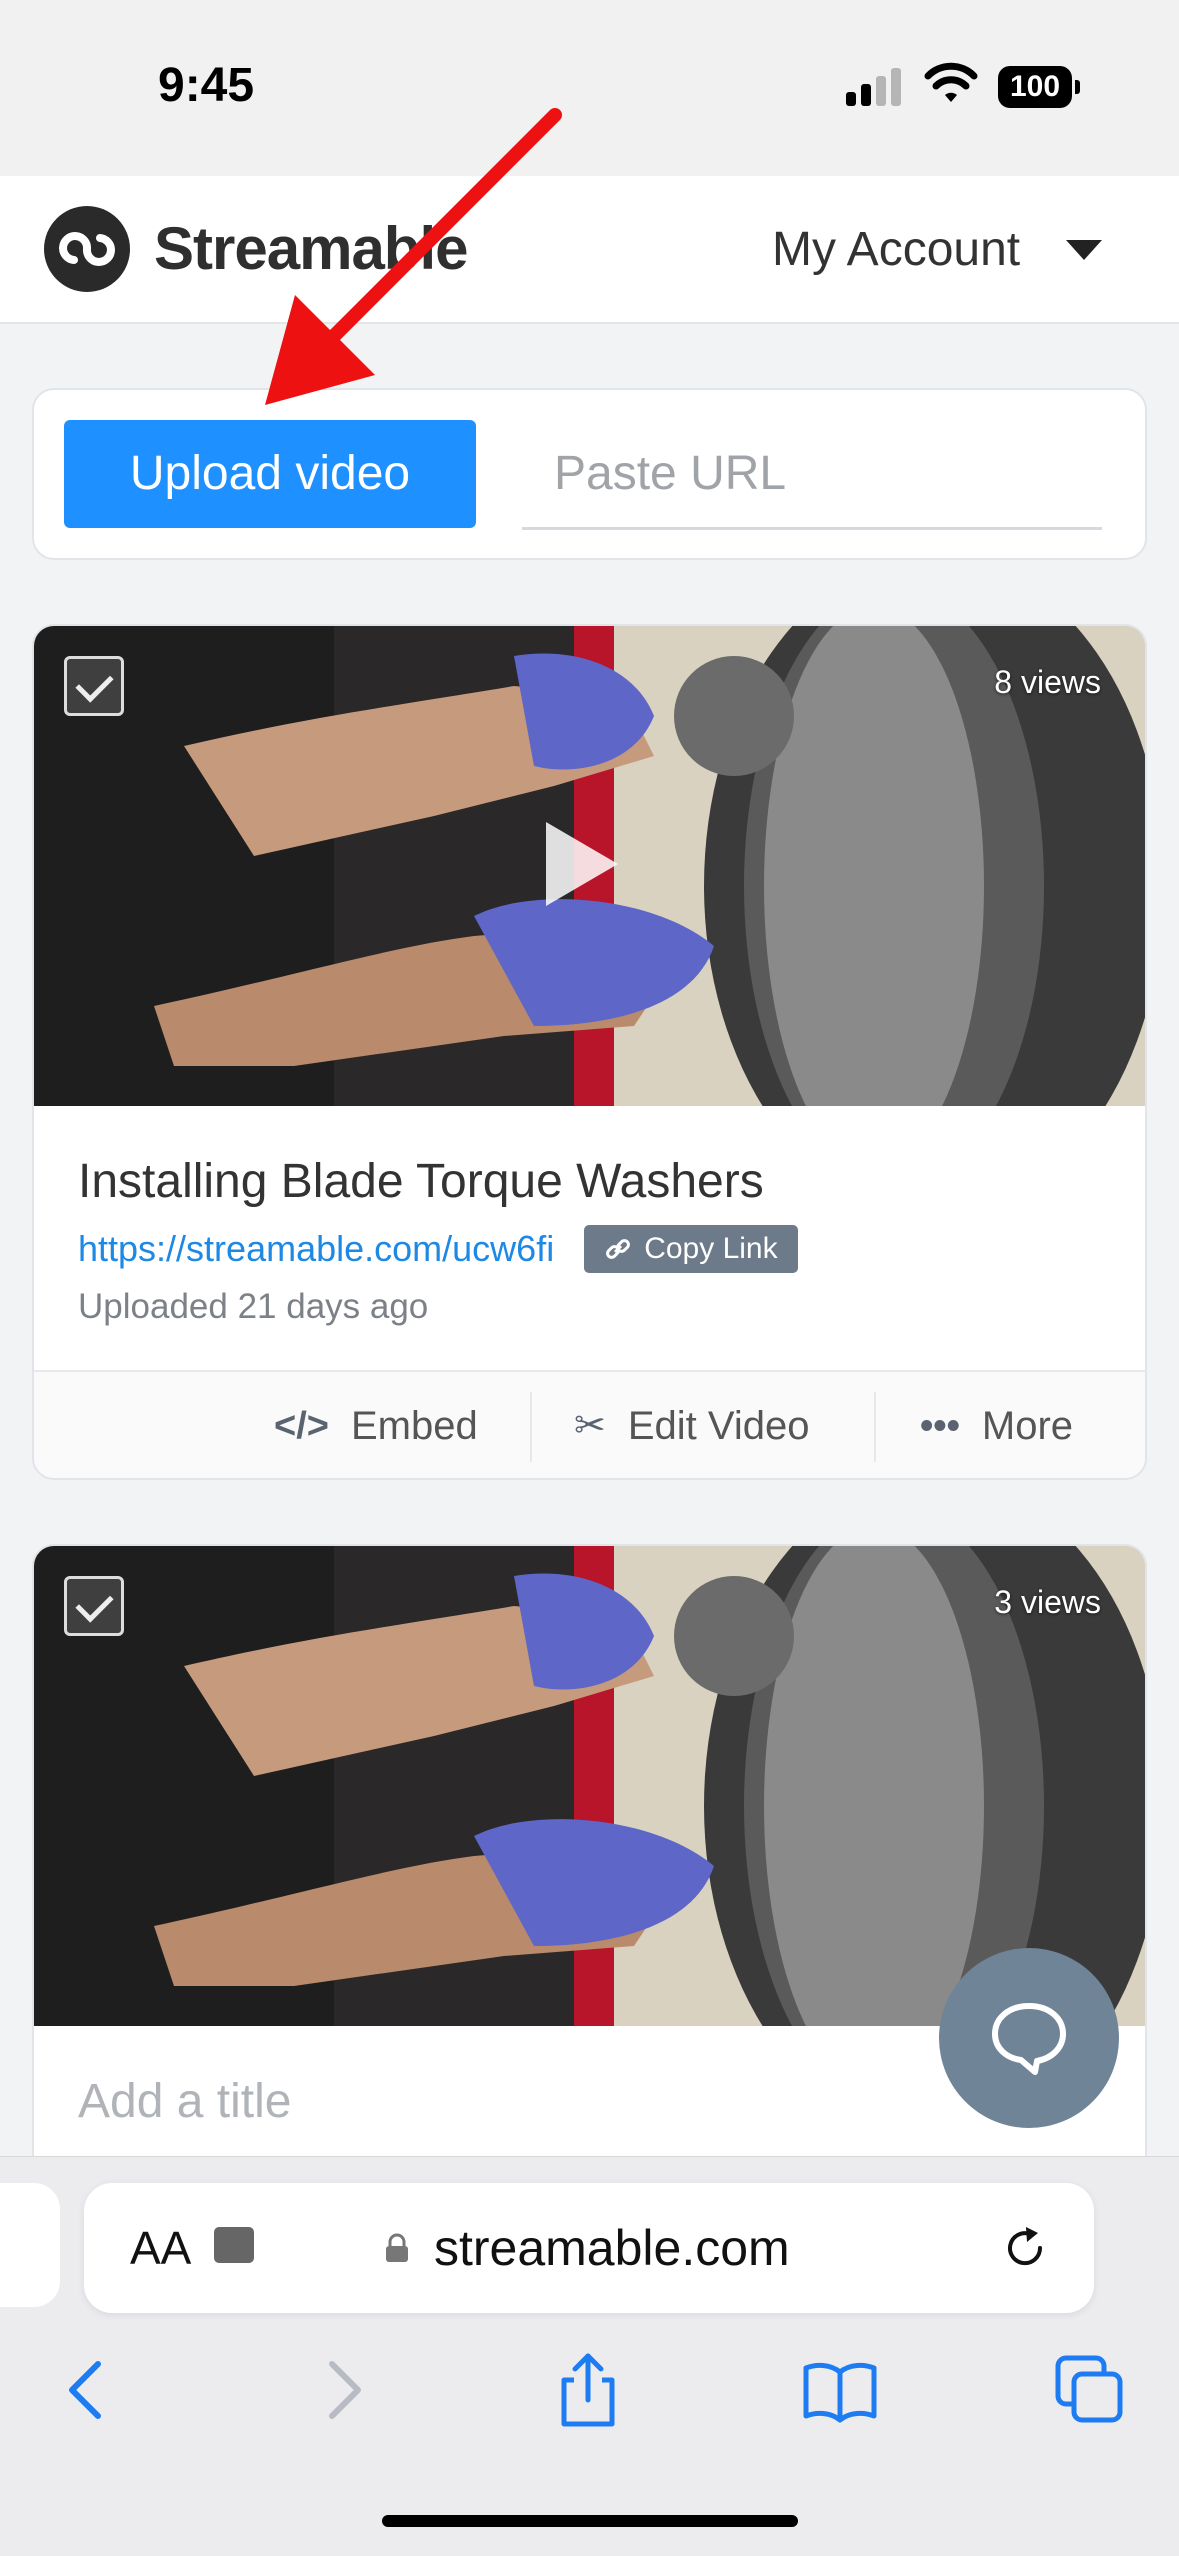  What do you see at coordinates (711, 1248) in the screenshot?
I see `copy-link-label: Copy Link` at bounding box center [711, 1248].